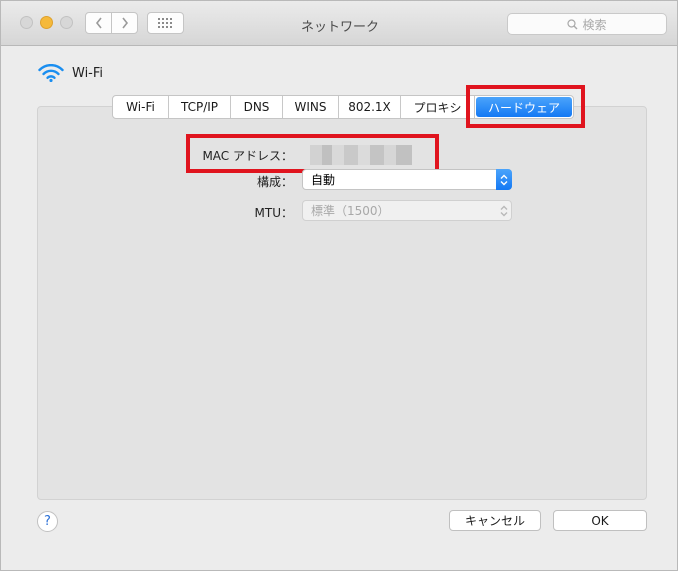 The image size is (678, 571). Describe the element at coordinates (200, 107) in the screenshot. I see `tab-tcpip: TCP/IP` at that location.